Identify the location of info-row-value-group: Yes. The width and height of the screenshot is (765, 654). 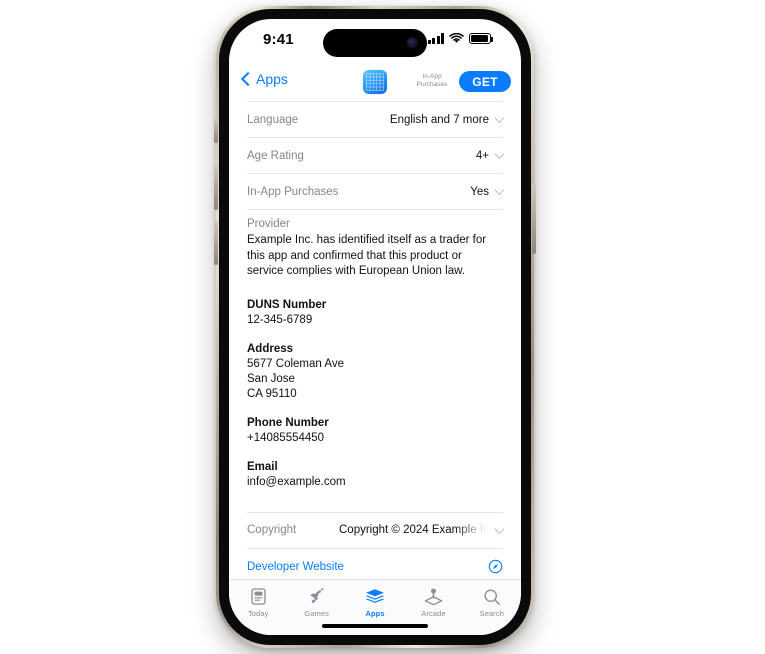
(487, 191).